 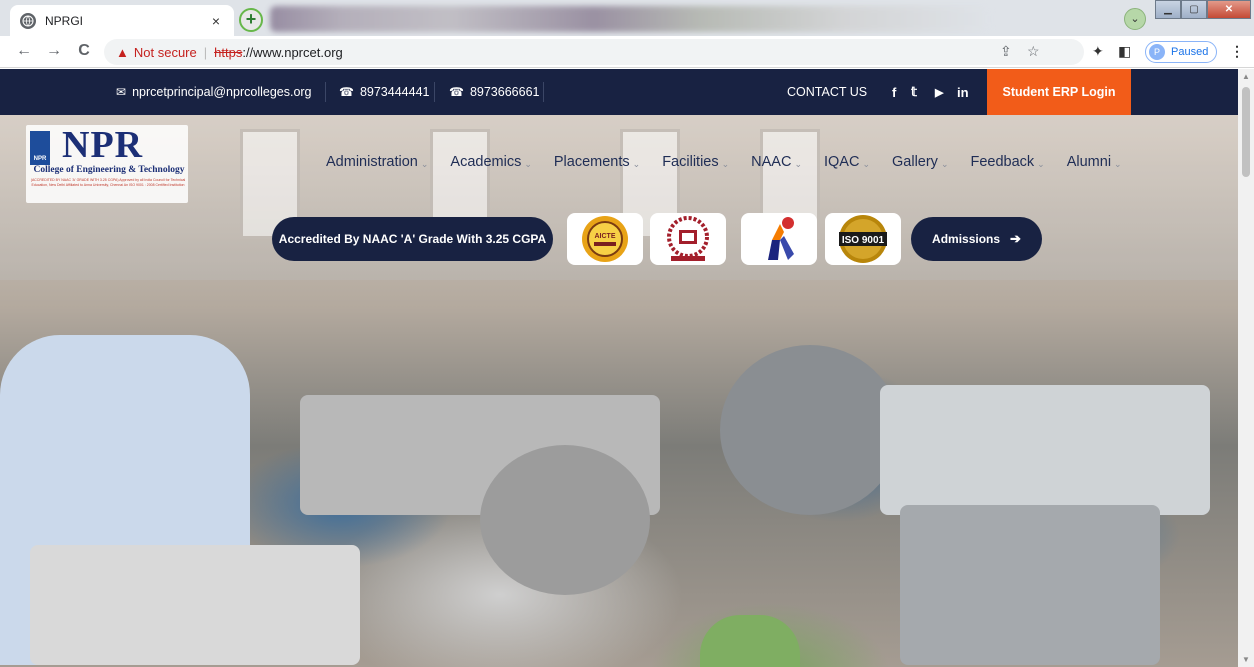 What do you see at coordinates (394, 92) in the screenshot?
I see `phone-text: 8973444441` at bounding box center [394, 92].